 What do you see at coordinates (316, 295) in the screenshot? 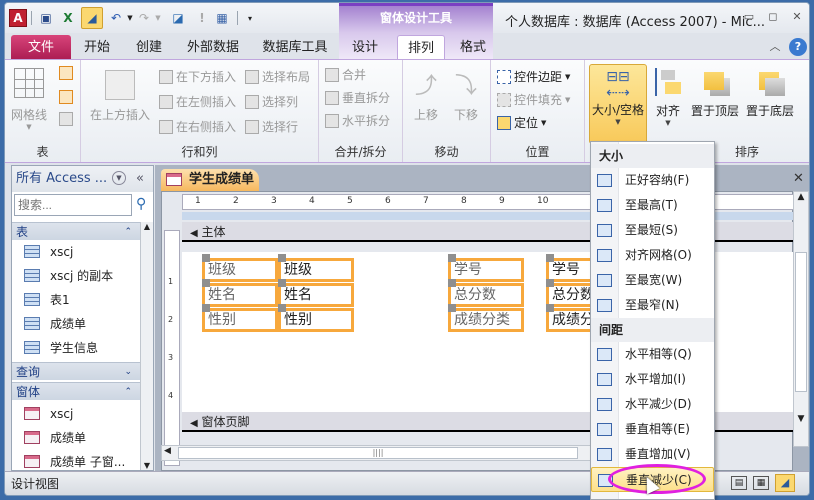
I see `textbox-control: 姓名` at bounding box center [316, 295].